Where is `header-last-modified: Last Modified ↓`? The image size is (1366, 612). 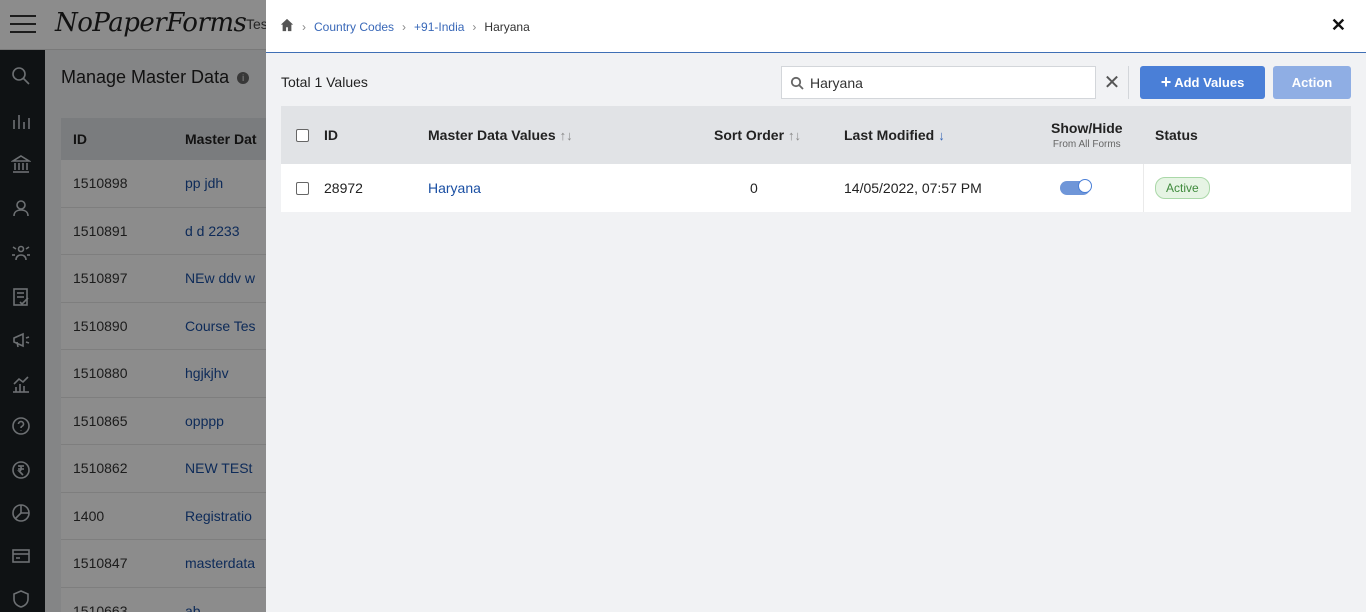
header-last-modified: Last Modified ↓ is located at coordinates (894, 135).